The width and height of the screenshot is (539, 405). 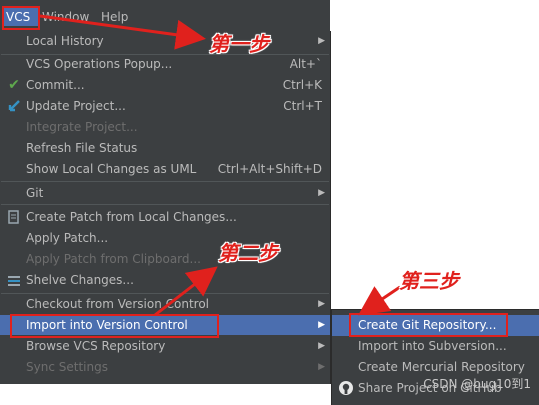 What do you see at coordinates (429, 281) in the screenshot?
I see `annotation-step3: 第三步` at bounding box center [429, 281].